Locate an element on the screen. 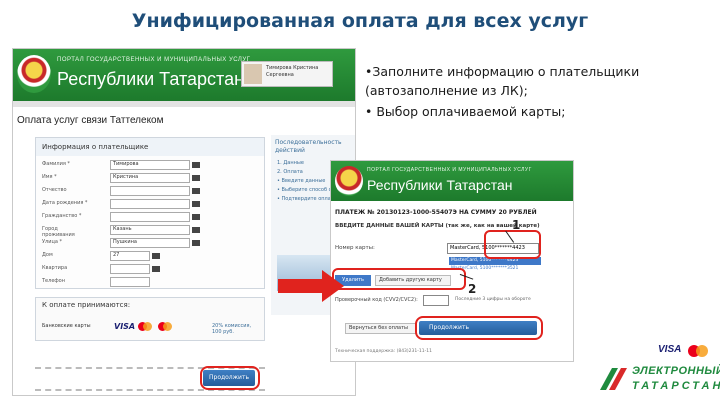 The image size is (720, 405). payment-method-label: Банковские карты is located at coordinates (66, 326).